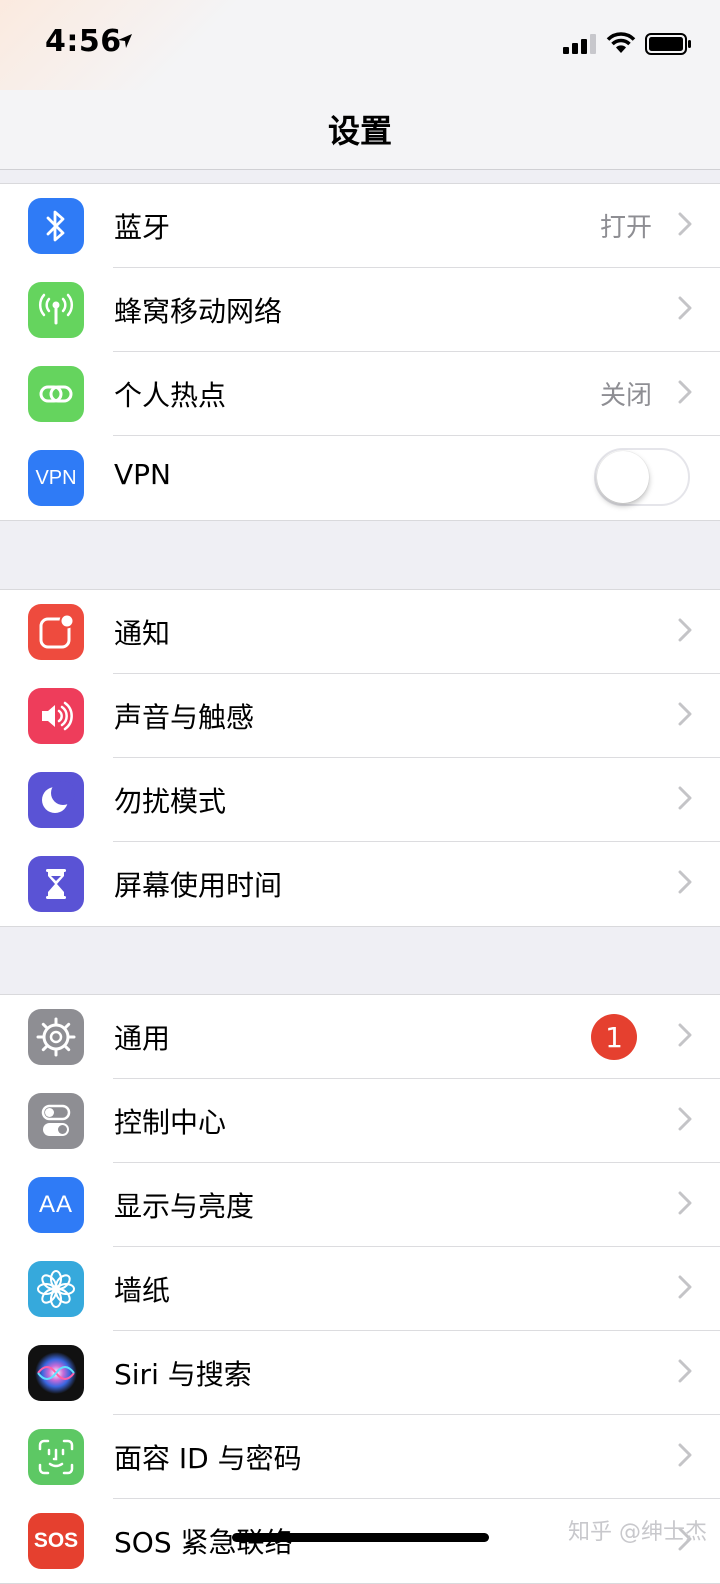  I want to click on settings-row-label: 面容 ID 与密码, so click(208, 1458).